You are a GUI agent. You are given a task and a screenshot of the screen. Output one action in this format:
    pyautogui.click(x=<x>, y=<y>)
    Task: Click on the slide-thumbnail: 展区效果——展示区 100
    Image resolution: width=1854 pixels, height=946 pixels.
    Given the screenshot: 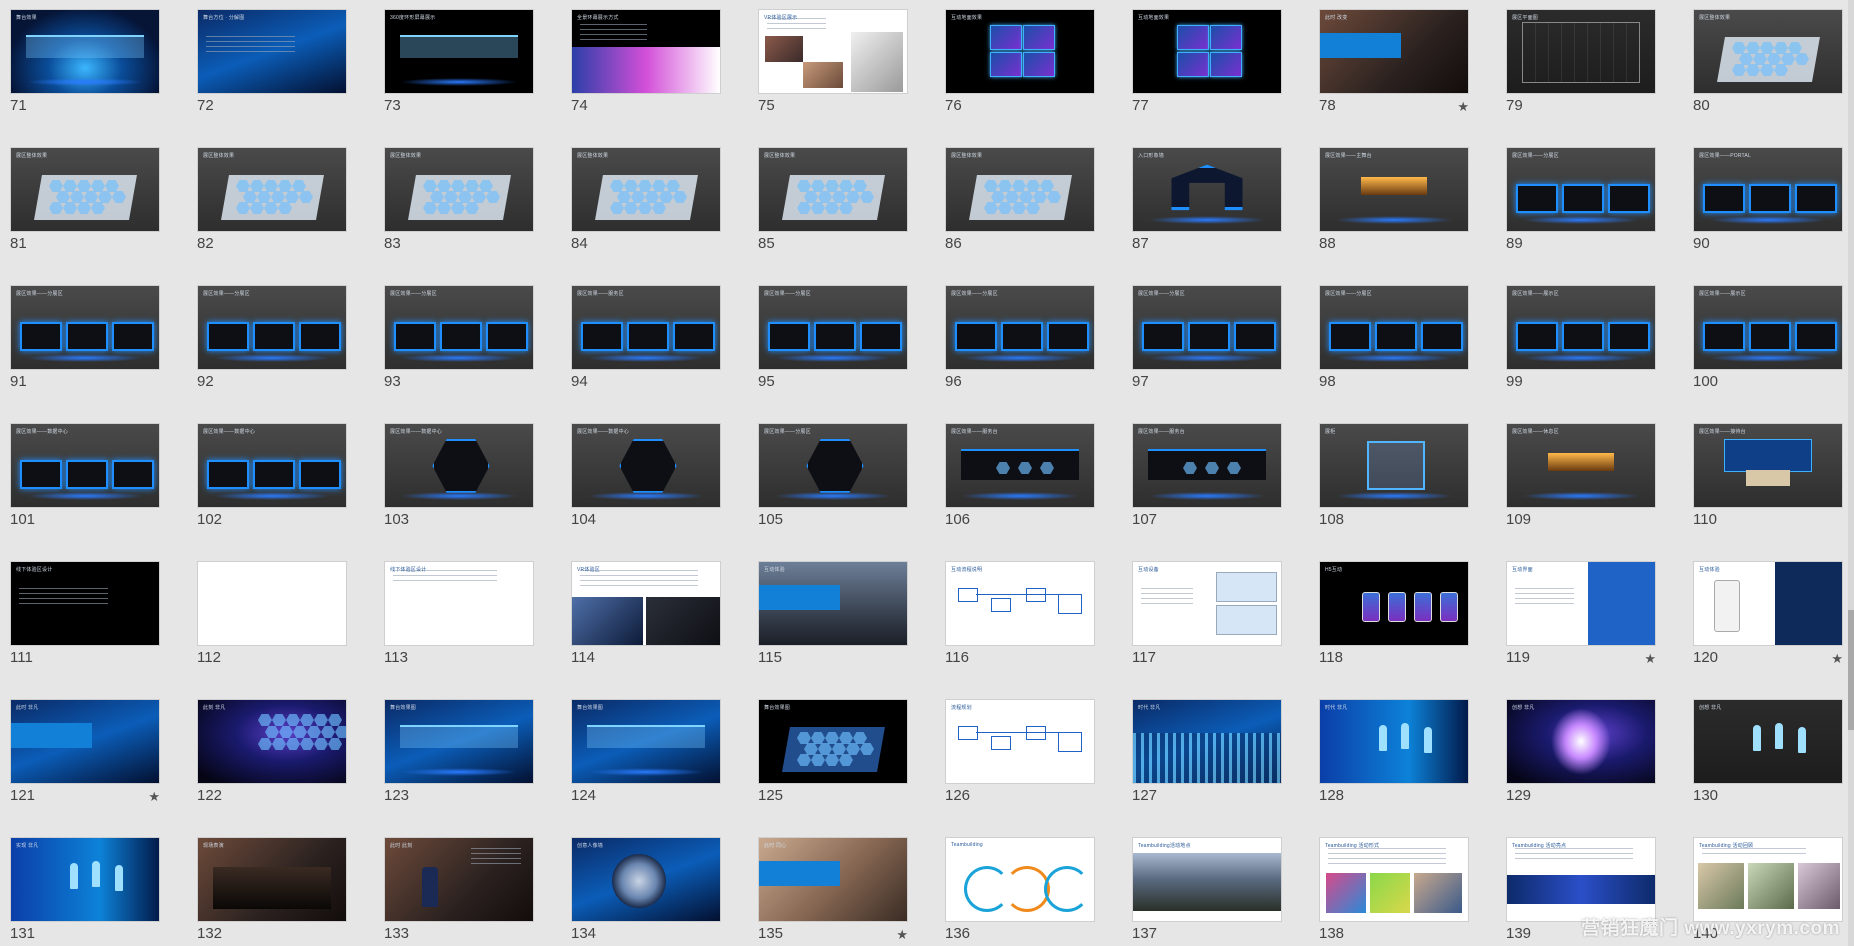 What is the action you would take?
    pyautogui.click(x=1768, y=337)
    